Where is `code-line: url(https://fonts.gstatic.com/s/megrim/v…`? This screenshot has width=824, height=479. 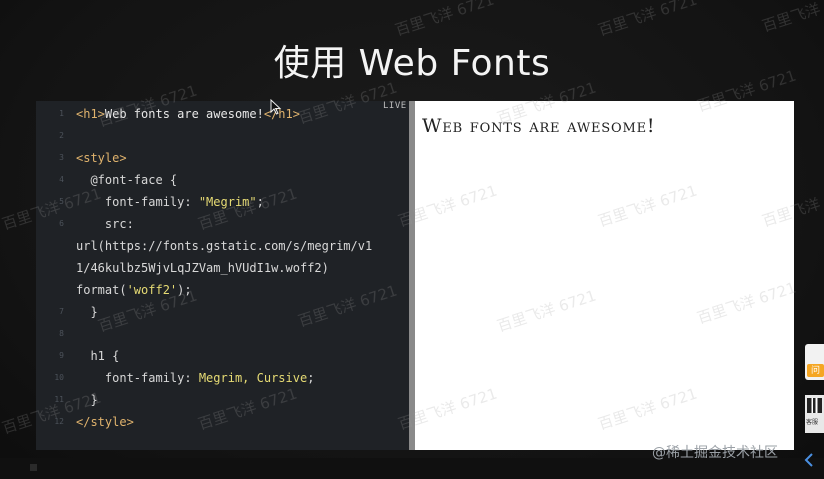 code-line: url(https://fonts.gstatic.com/s/megrim/v… is located at coordinates (222, 246).